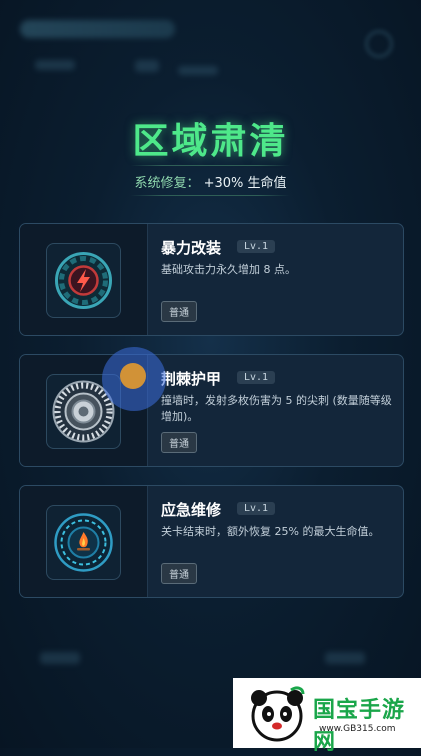  Describe the element at coordinates (245, 183) in the screenshot. I see `subtitle-value: +30% 生命值` at that location.